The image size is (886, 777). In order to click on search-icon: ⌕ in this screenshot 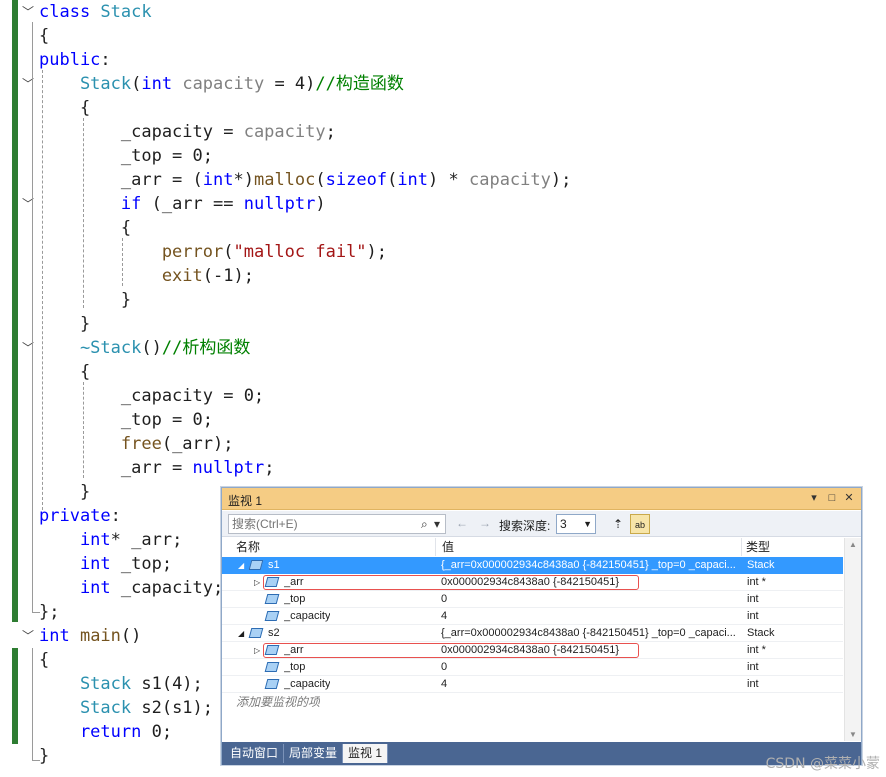, I will do `click(424, 524)`.